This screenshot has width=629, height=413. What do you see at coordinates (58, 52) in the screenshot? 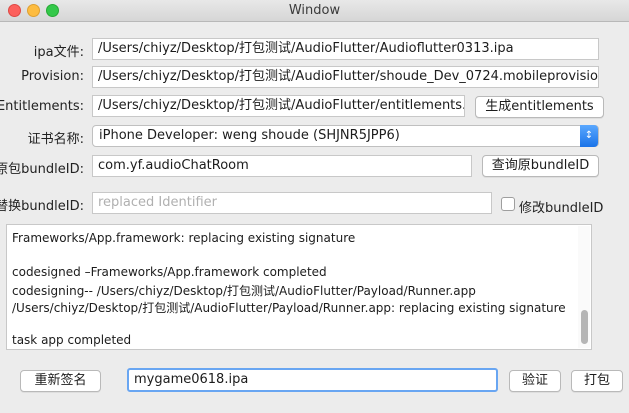
I see `ipa-label: ipa文件:` at bounding box center [58, 52].